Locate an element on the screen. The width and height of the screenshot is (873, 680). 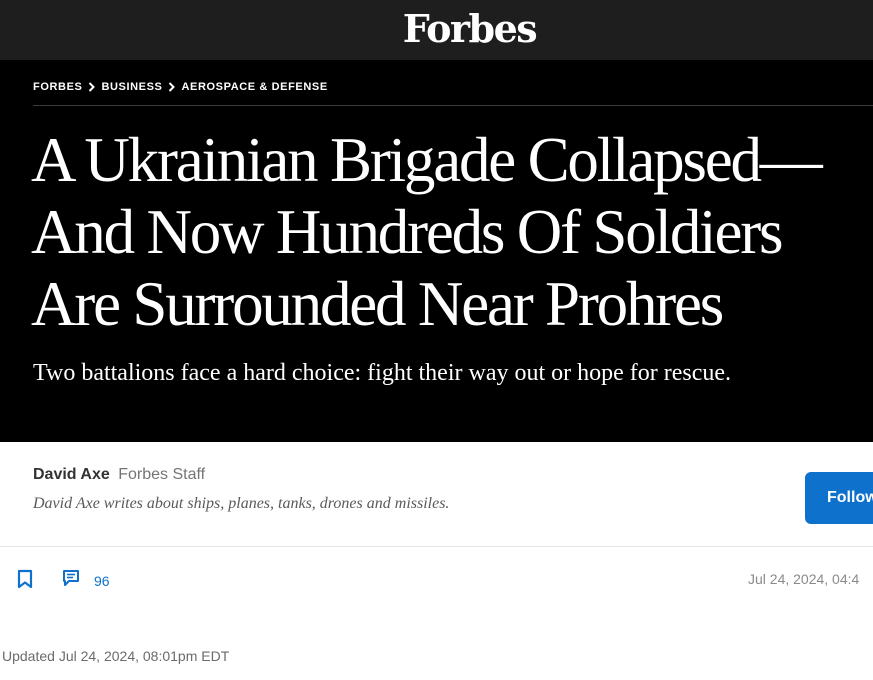
comments-button: 96 is located at coordinates (86, 580).